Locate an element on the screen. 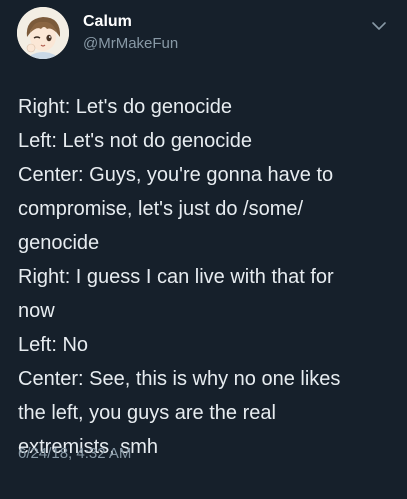  tweet-timestamp: 6/24/18, 4:32 AM is located at coordinates (74, 453).